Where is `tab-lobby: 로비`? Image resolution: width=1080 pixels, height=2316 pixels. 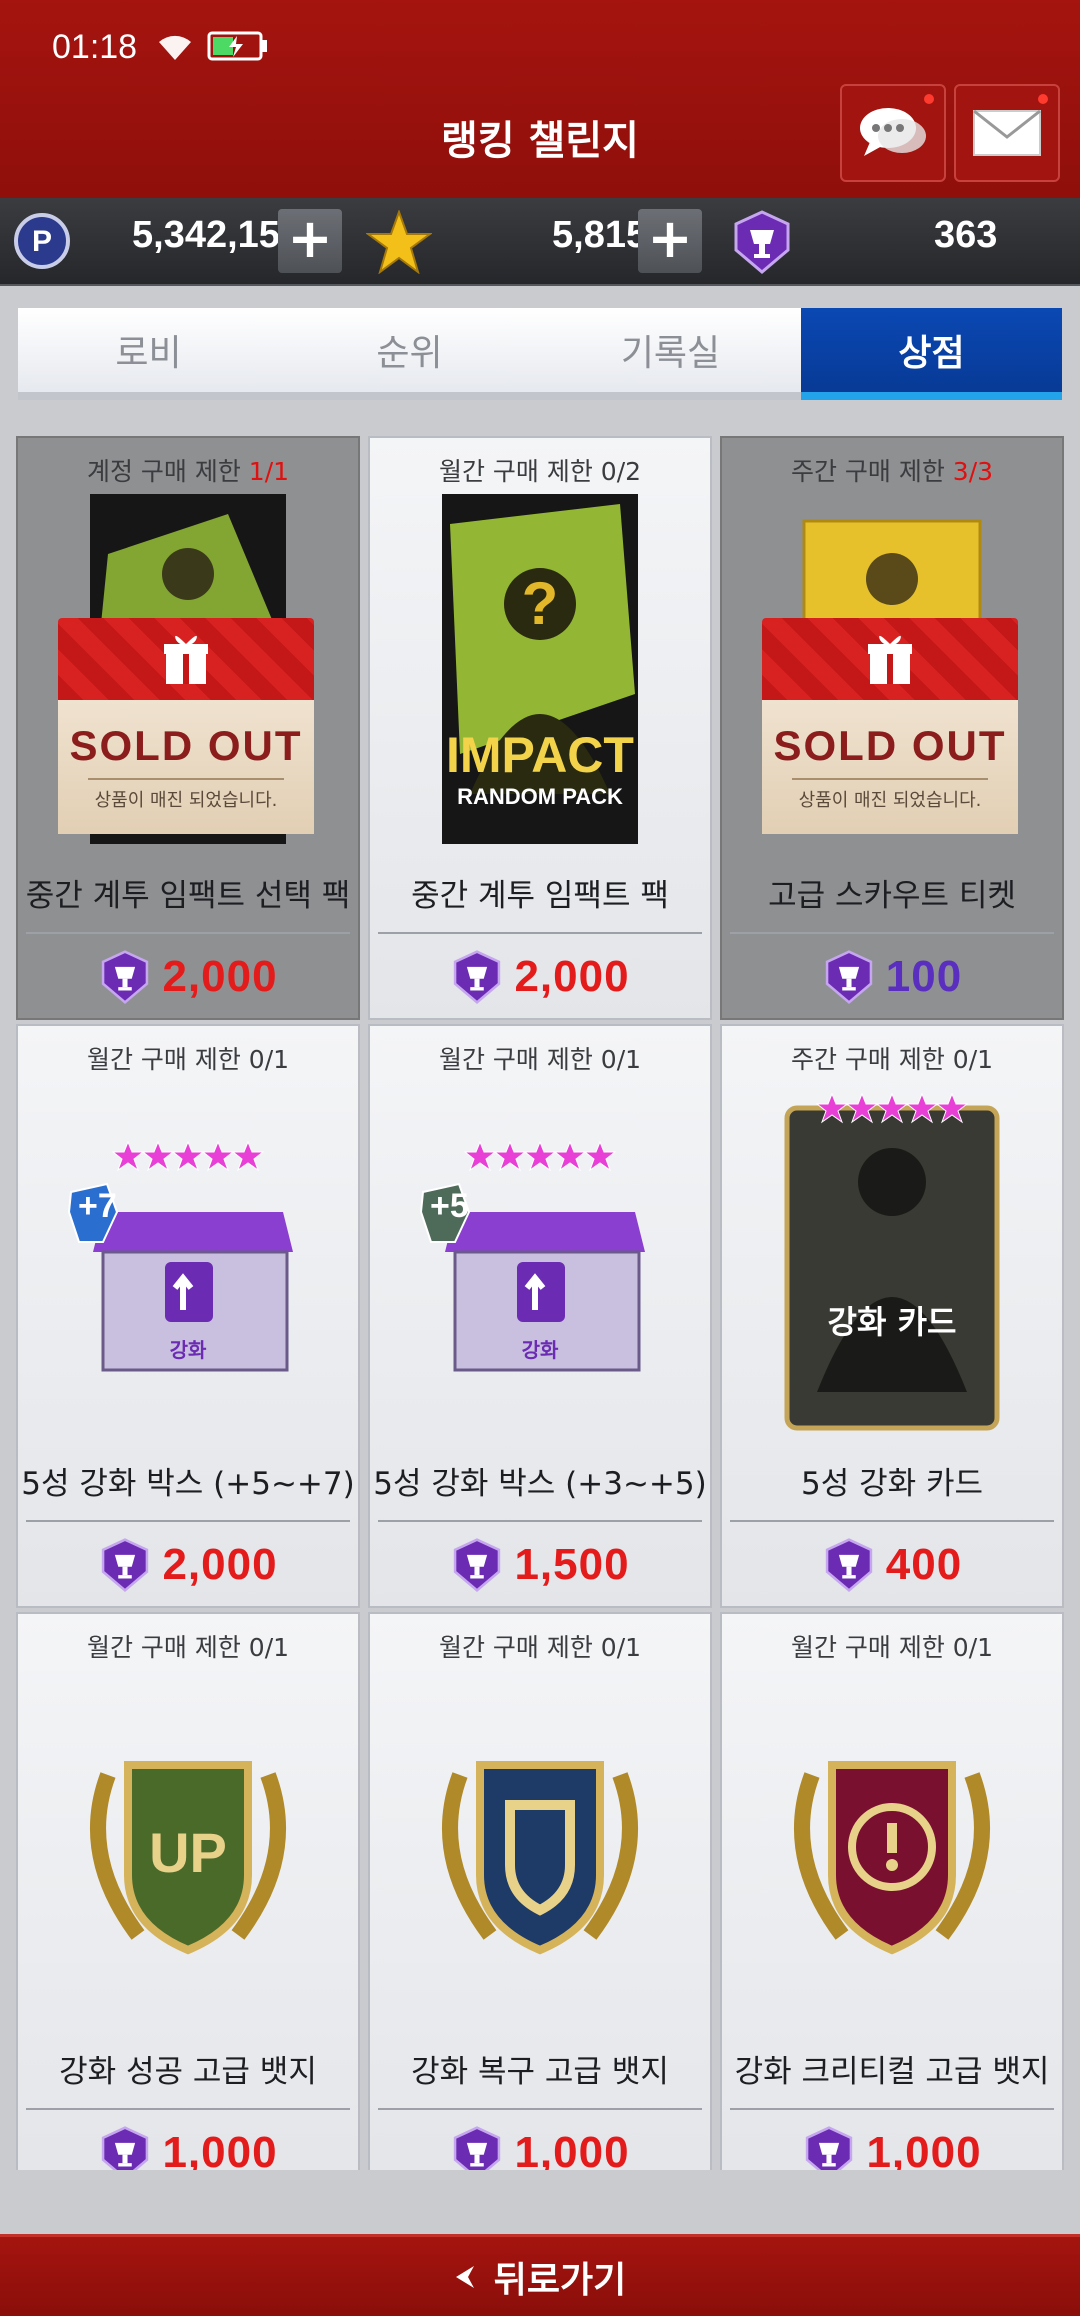 tab-lobby: 로비 is located at coordinates (148, 350).